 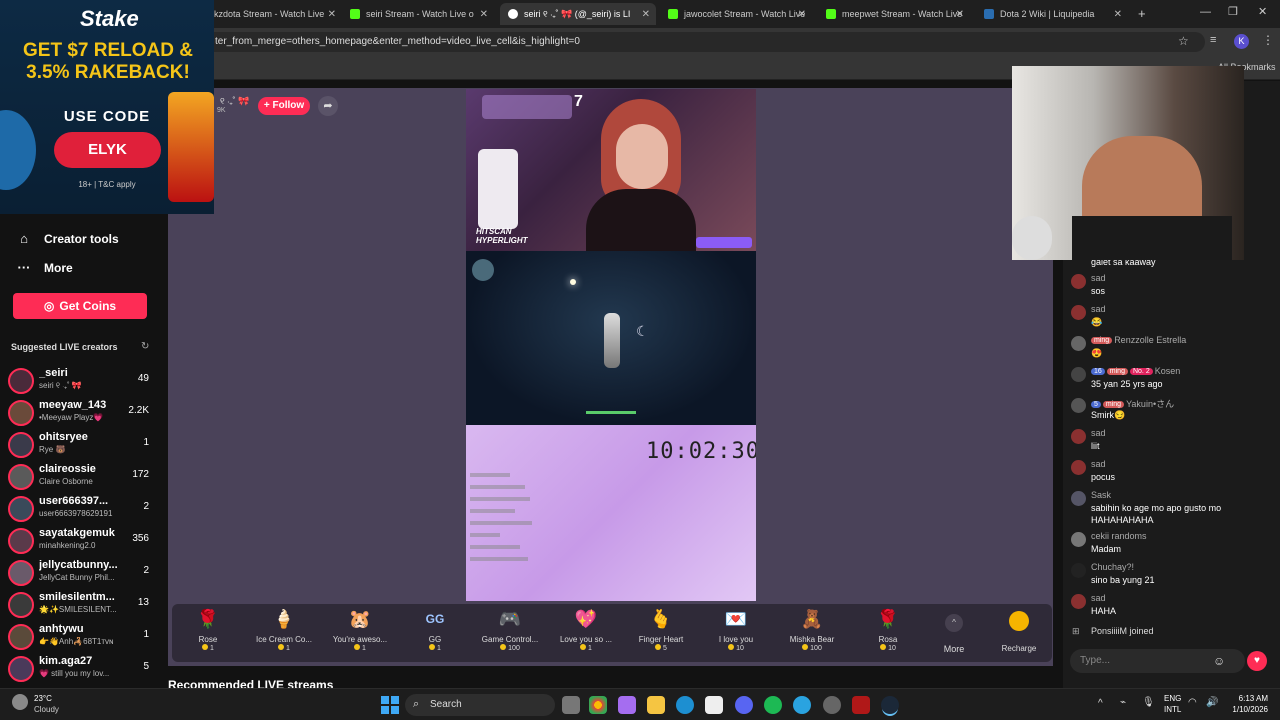 What do you see at coordinates (1192, 702) in the screenshot?
I see `wifi-icon: ◠` at bounding box center [1192, 702].